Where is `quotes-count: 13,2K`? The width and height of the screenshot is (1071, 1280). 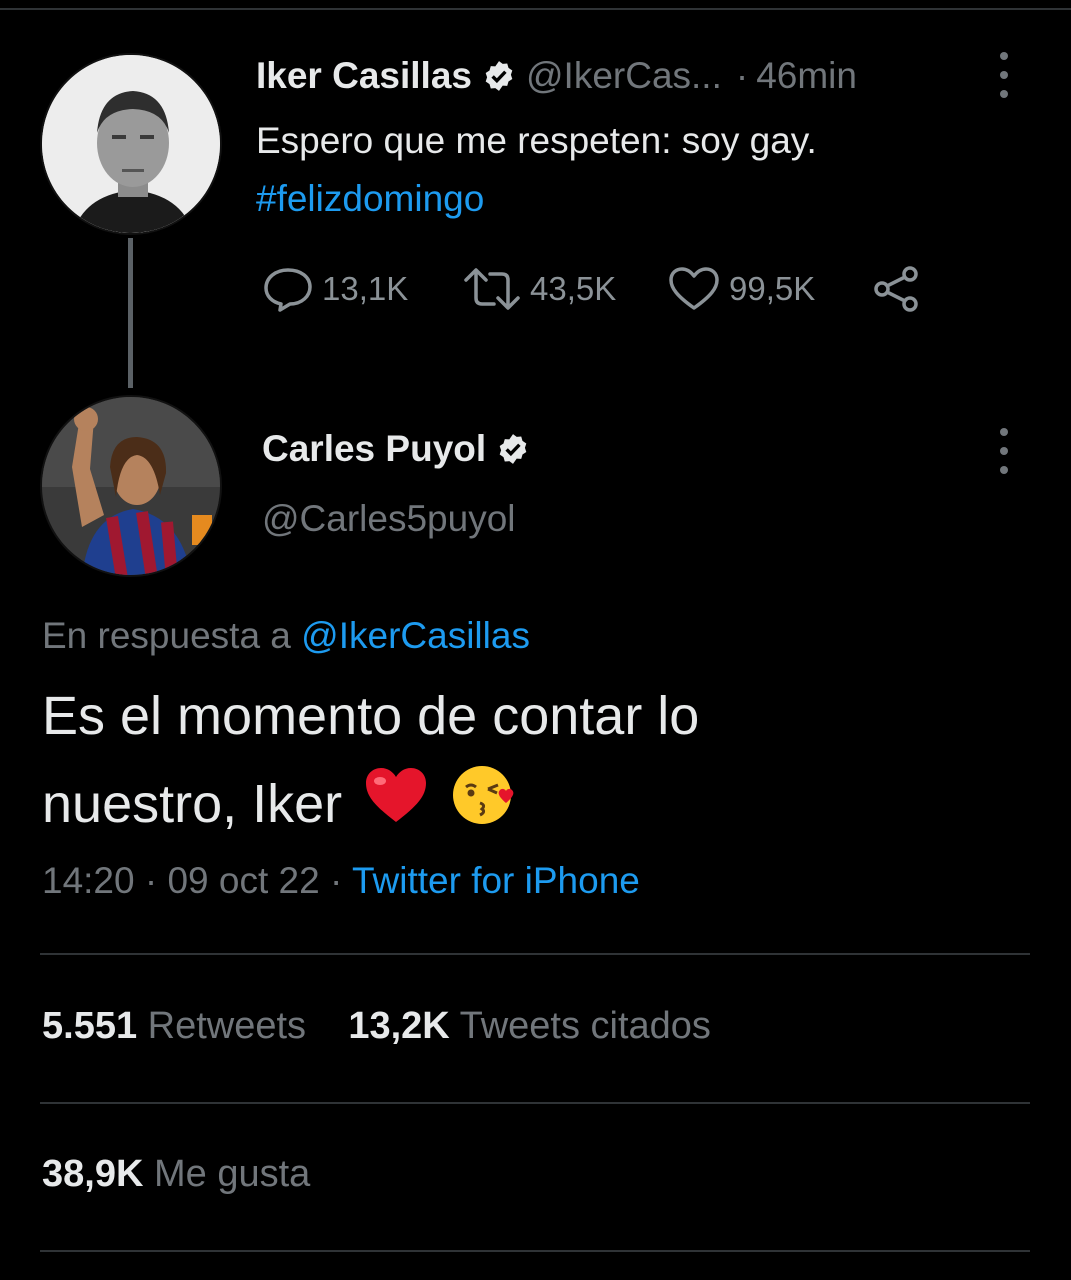
quotes-count: 13,2K is located at coordinates (399, 1026).